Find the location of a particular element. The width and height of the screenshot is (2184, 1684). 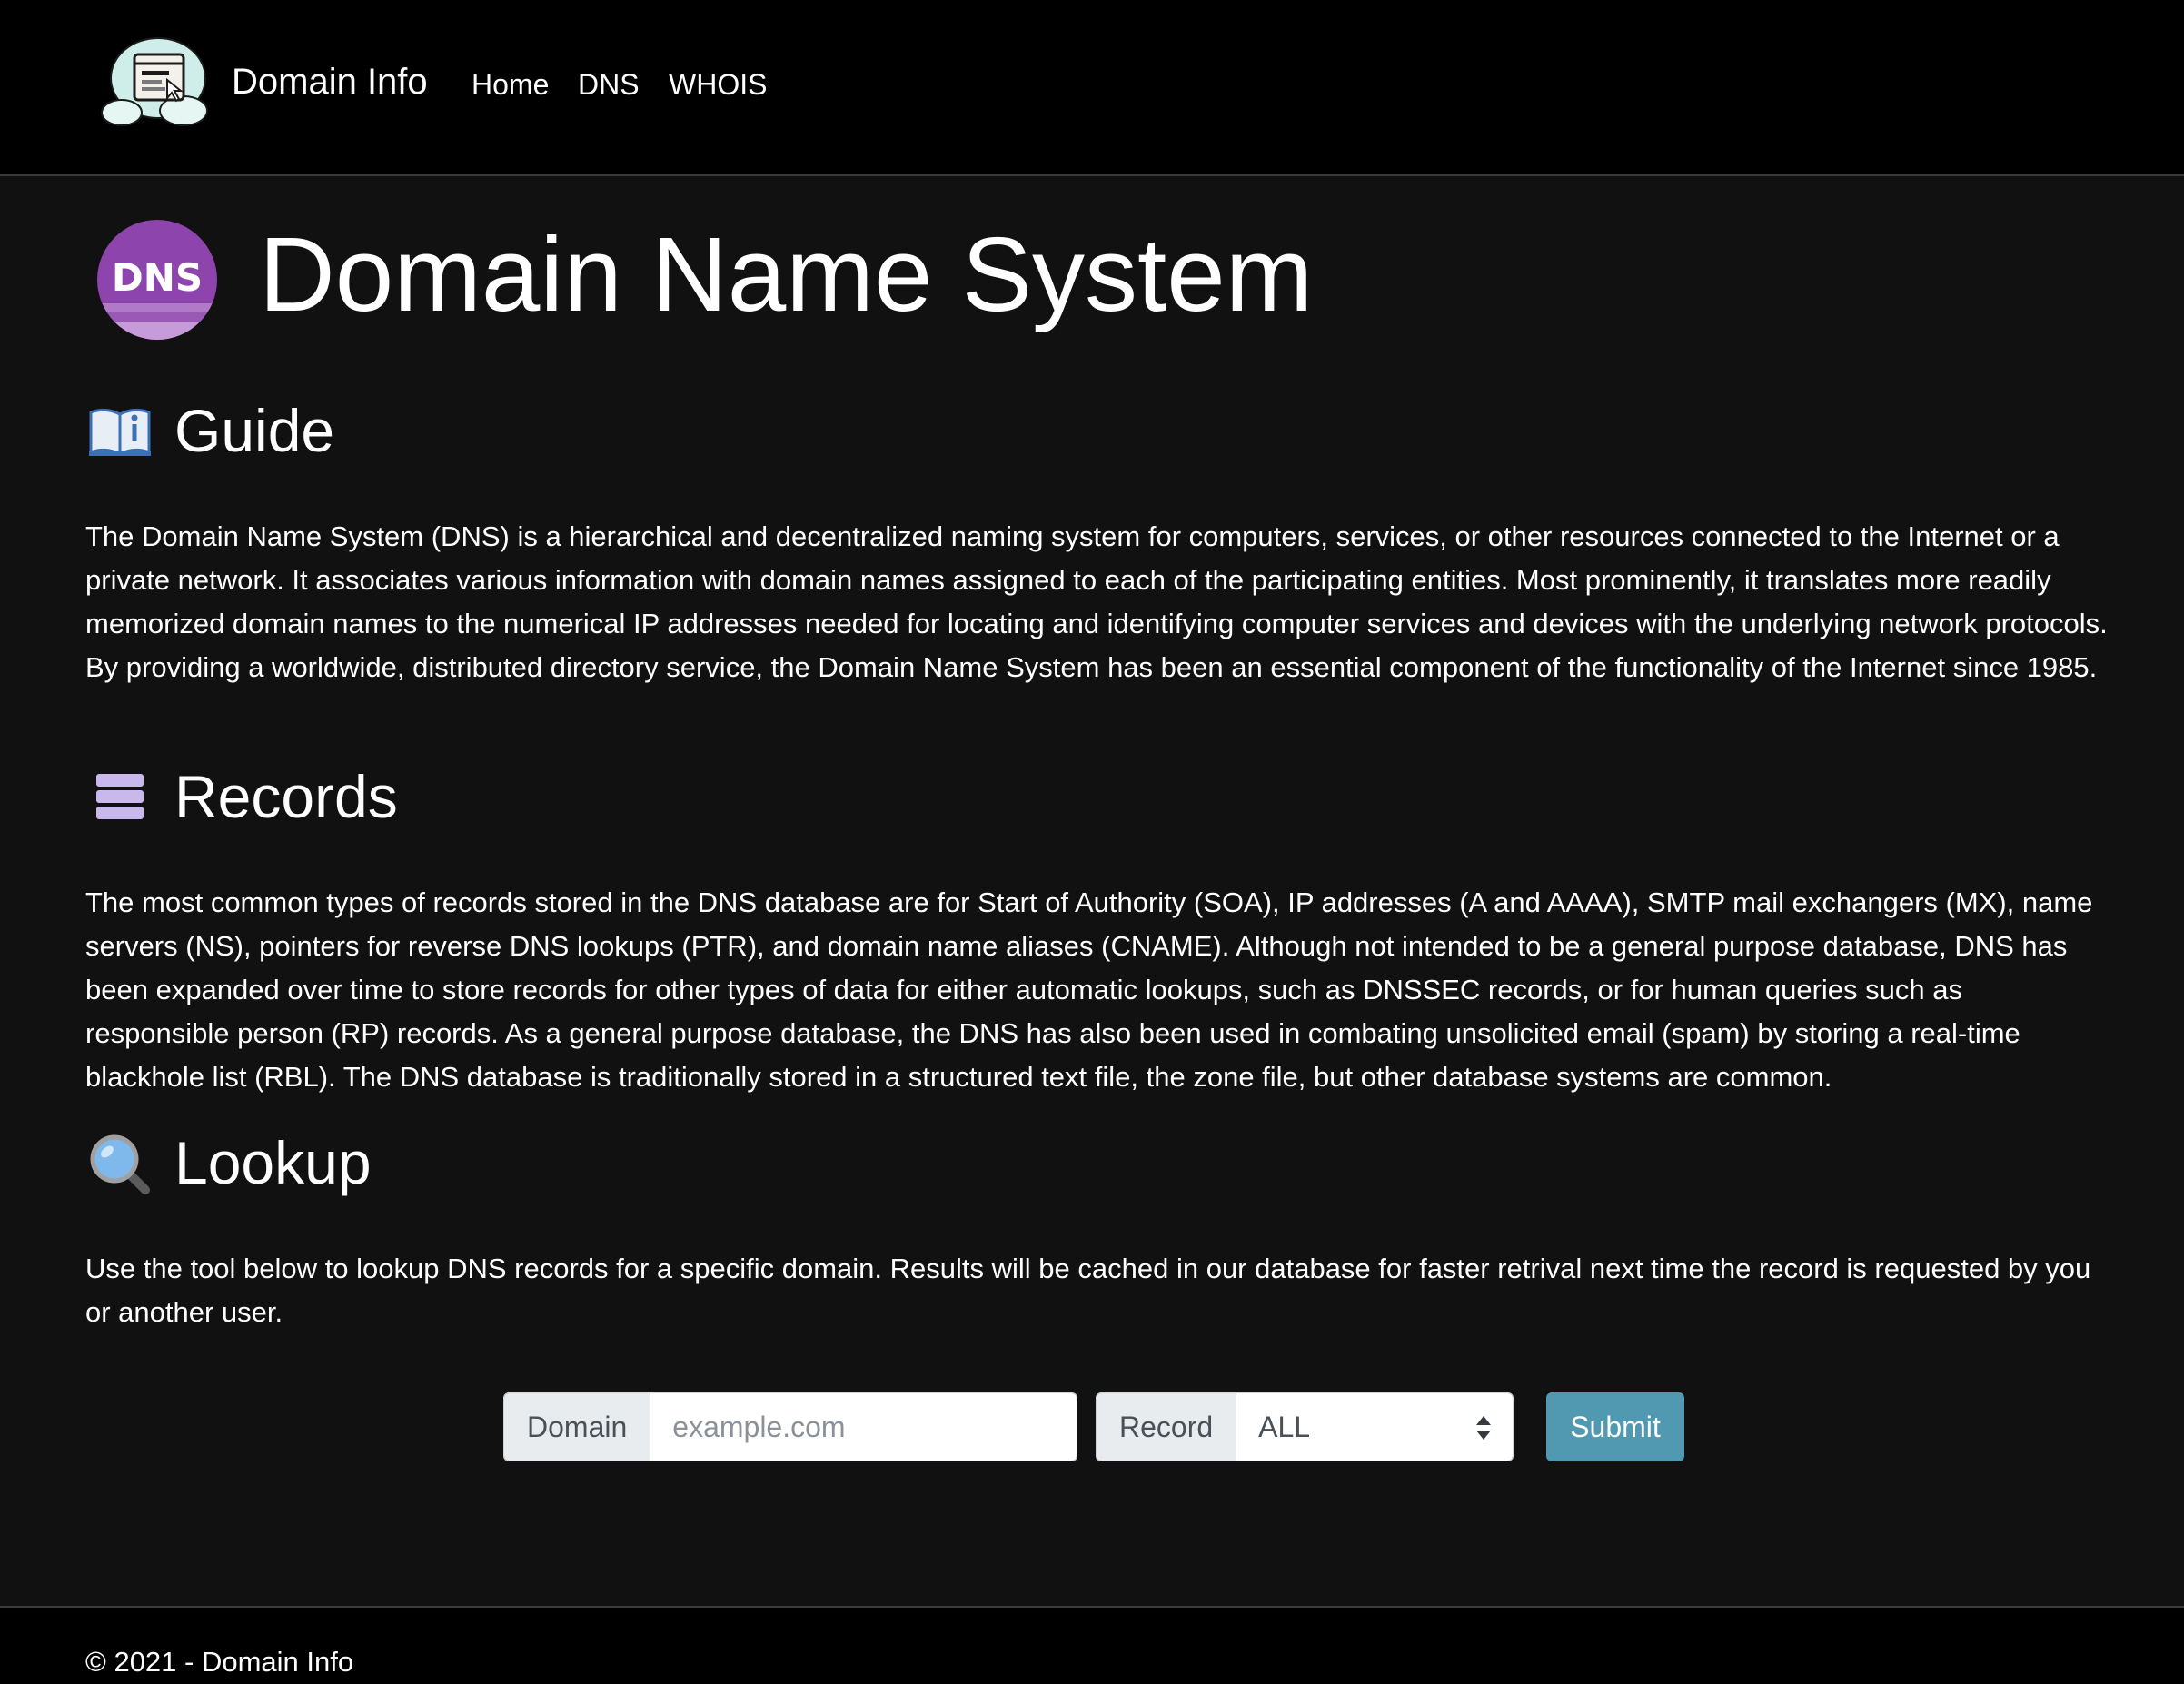

records-heading: Records is located at coordinates (286, 796).